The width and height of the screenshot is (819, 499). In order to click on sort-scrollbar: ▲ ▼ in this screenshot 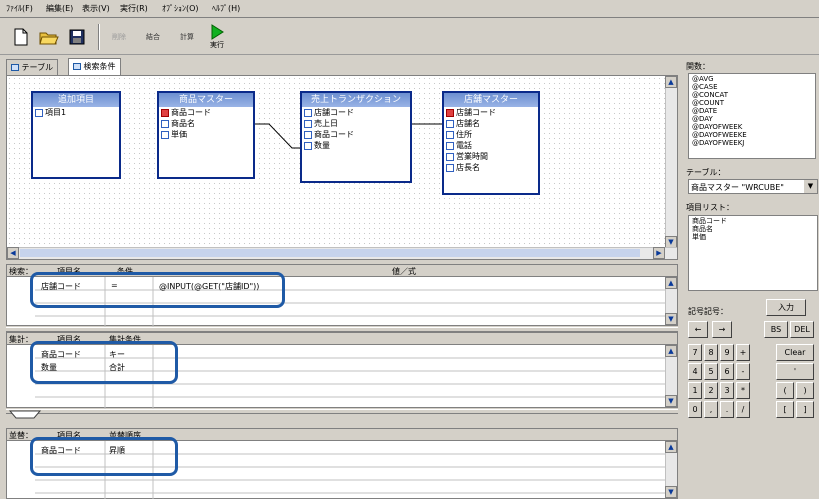, I will do `click(671, 469)`.